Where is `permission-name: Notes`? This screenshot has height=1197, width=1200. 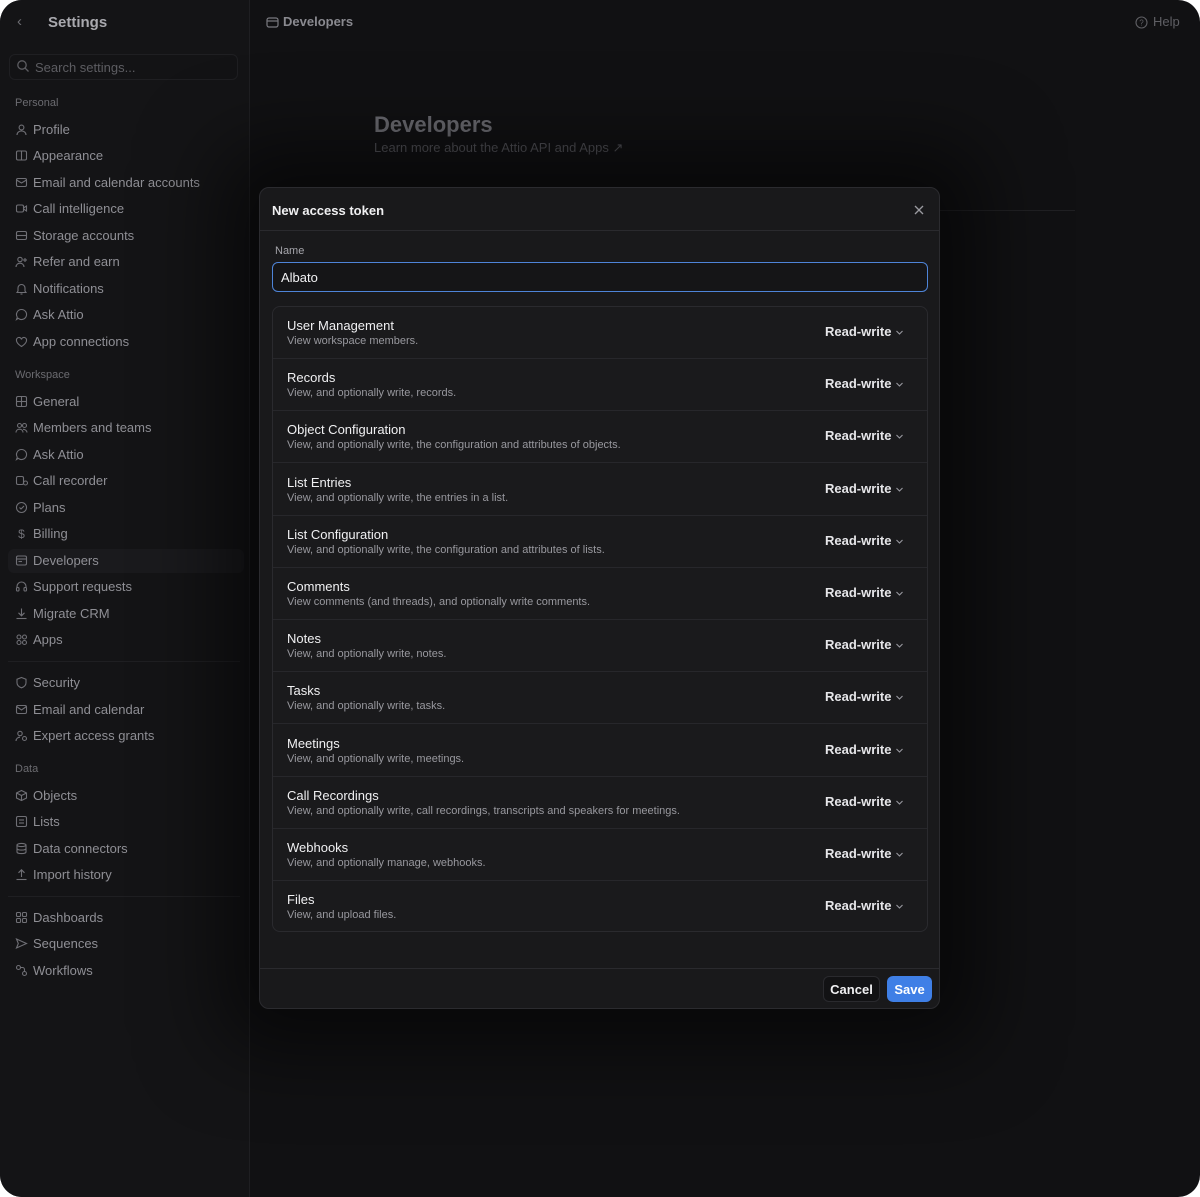 permission-name: Notes is located at coordinates (304, 639).